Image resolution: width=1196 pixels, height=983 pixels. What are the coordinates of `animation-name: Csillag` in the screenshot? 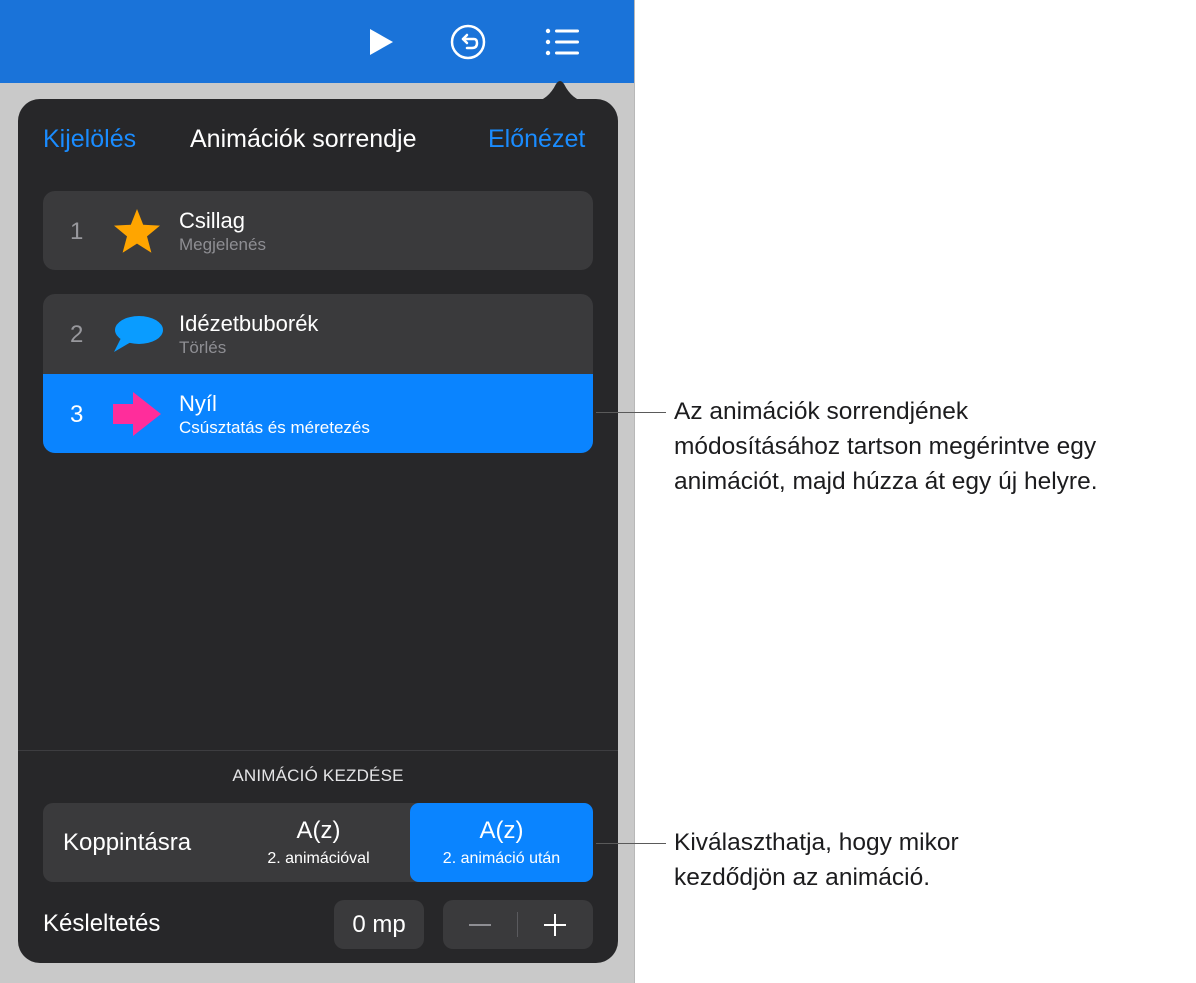 It's located at (212, 220).